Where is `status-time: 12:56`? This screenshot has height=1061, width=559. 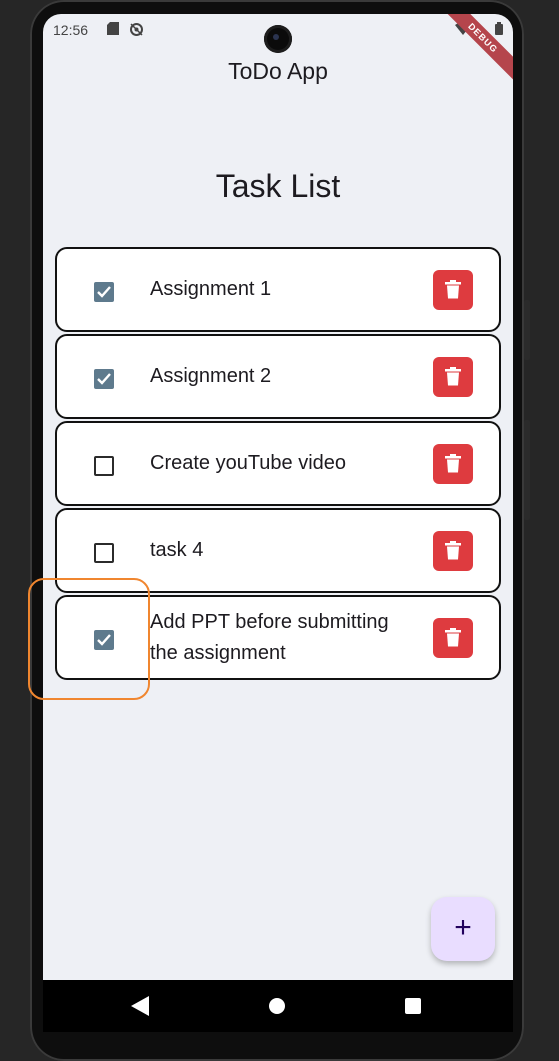 status-time: 12:56 is located at coordinates (71, 30).